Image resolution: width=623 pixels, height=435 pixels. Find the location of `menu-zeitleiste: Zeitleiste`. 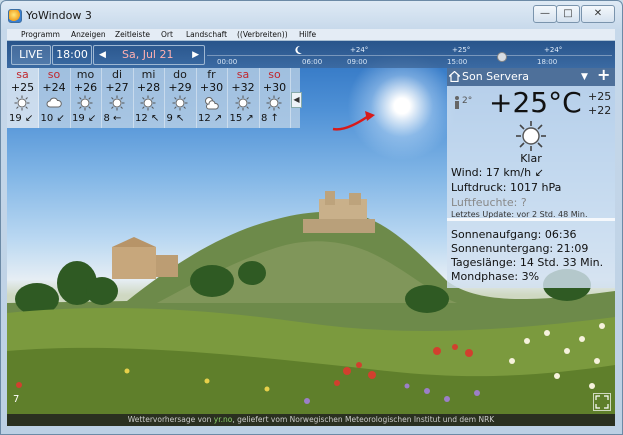

menu-zeitleiste: Zeitleiste is located at coordinates (132, 34).